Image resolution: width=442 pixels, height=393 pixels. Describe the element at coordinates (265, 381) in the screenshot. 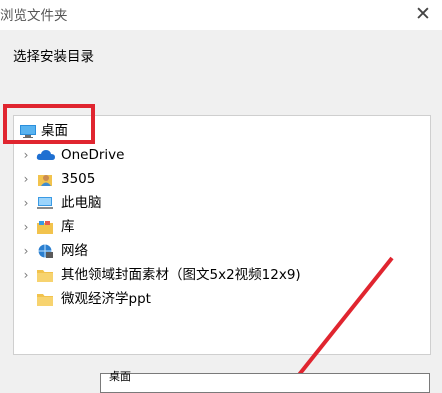

I see `folder-name-field: 桌面` at that location.